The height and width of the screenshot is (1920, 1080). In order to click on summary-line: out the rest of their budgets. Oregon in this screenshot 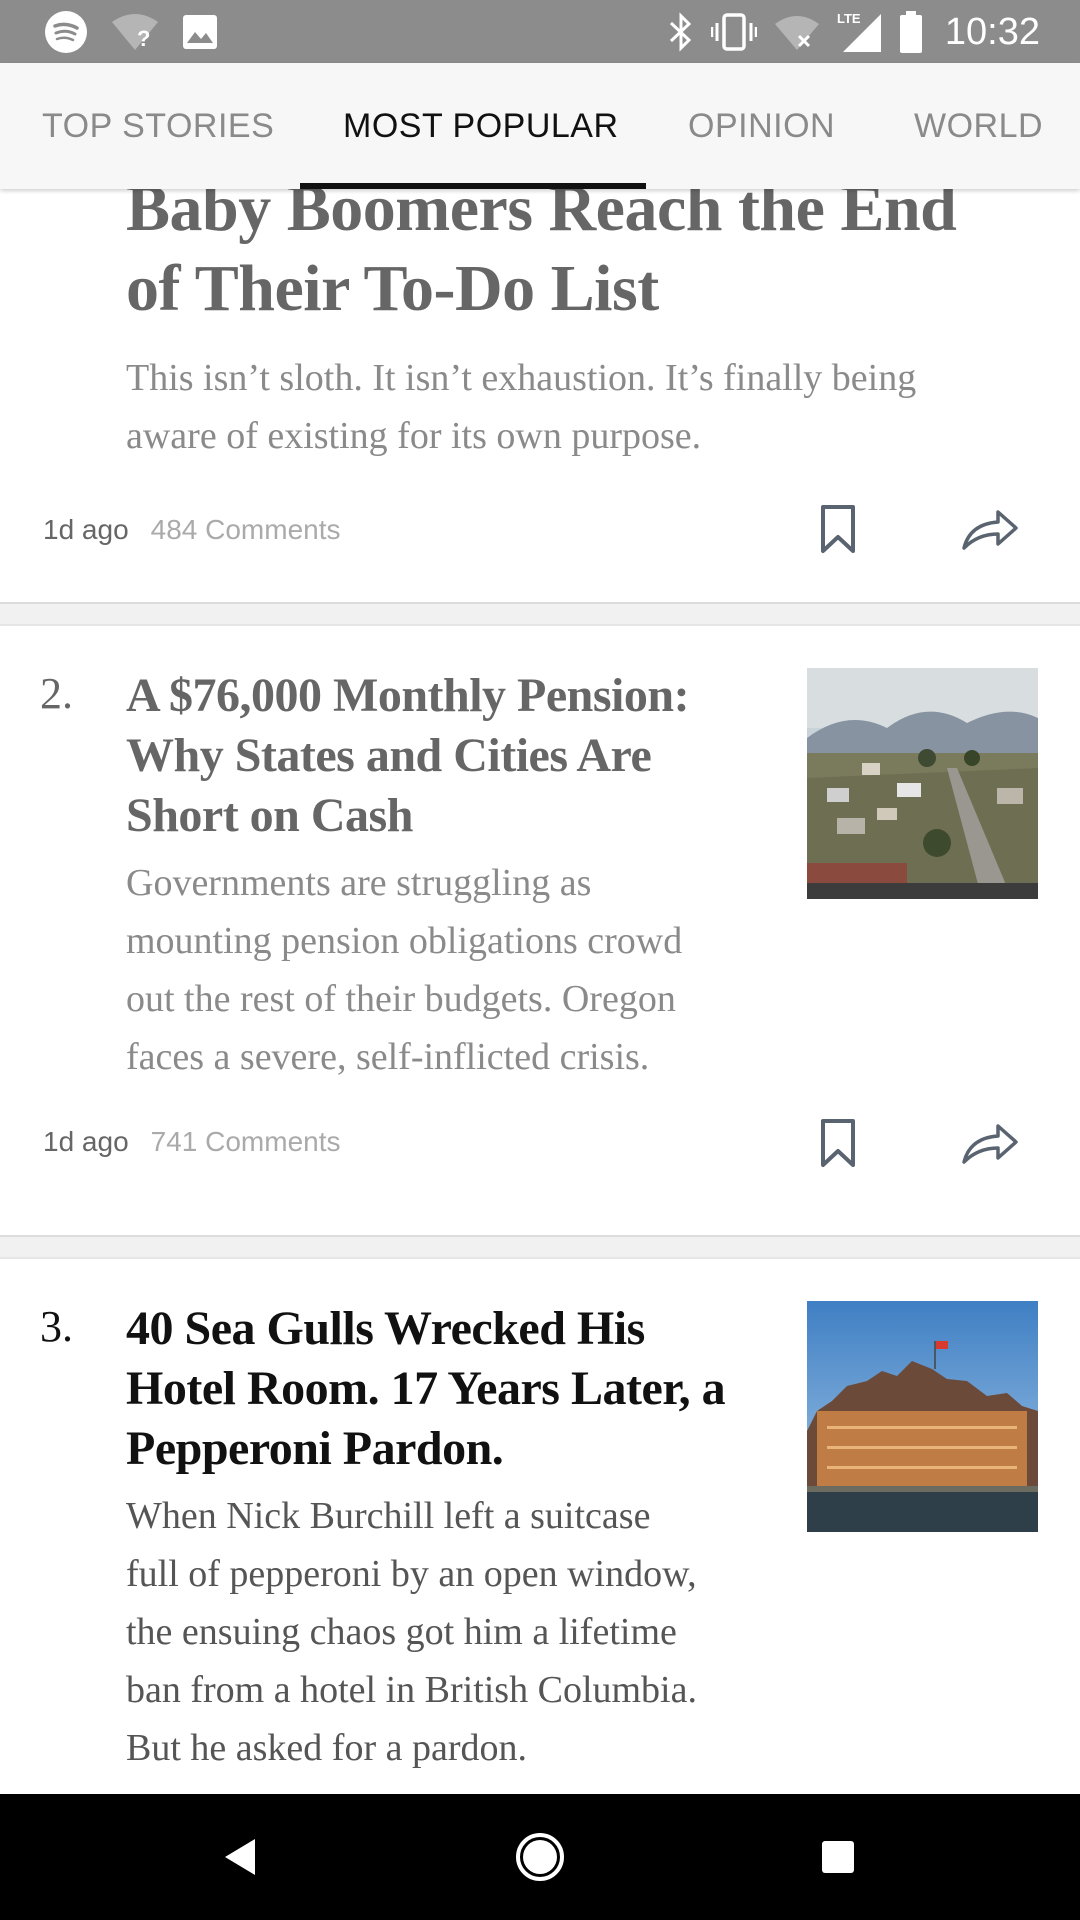, I will do `click(401, 999)`.